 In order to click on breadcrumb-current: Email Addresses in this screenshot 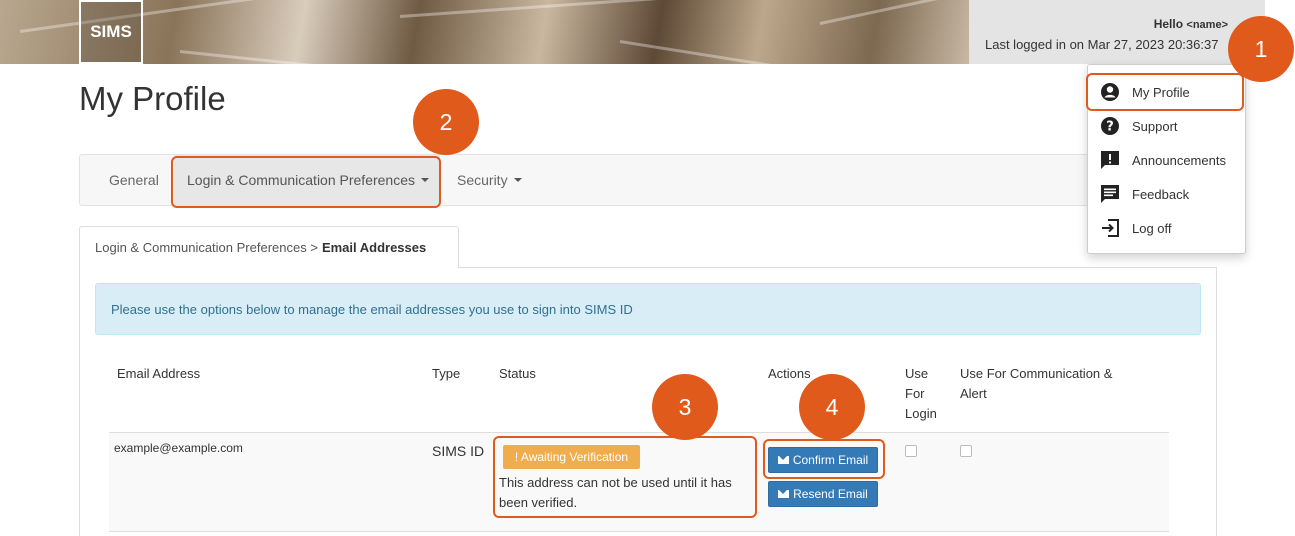, I will do `click(374, 247)`.